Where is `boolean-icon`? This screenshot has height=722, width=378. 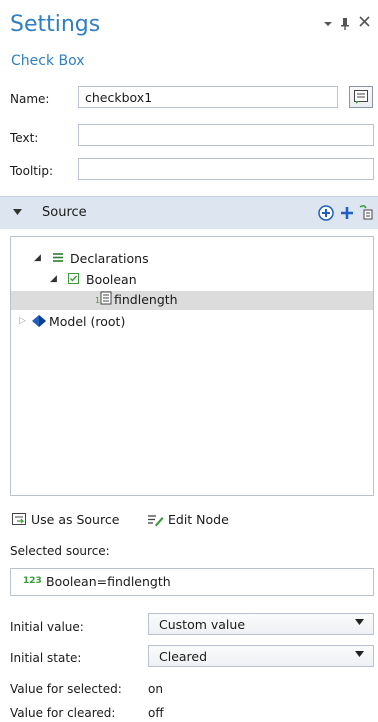 boolean-icon is located at coordinates (73, 280).